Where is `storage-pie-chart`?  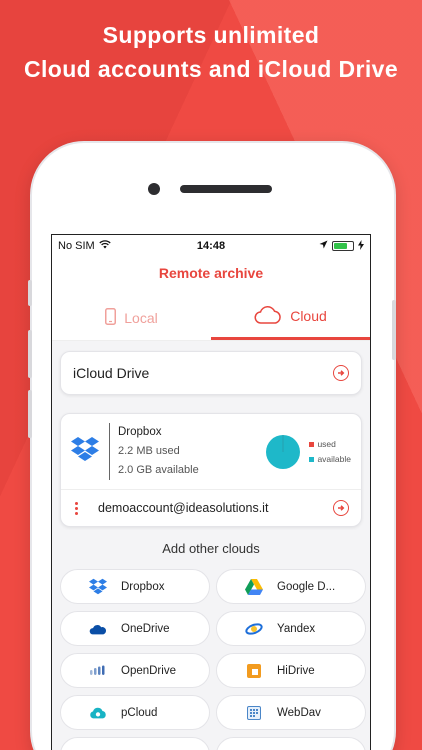 storage-pie-chart is located at coordinates (283, 451).